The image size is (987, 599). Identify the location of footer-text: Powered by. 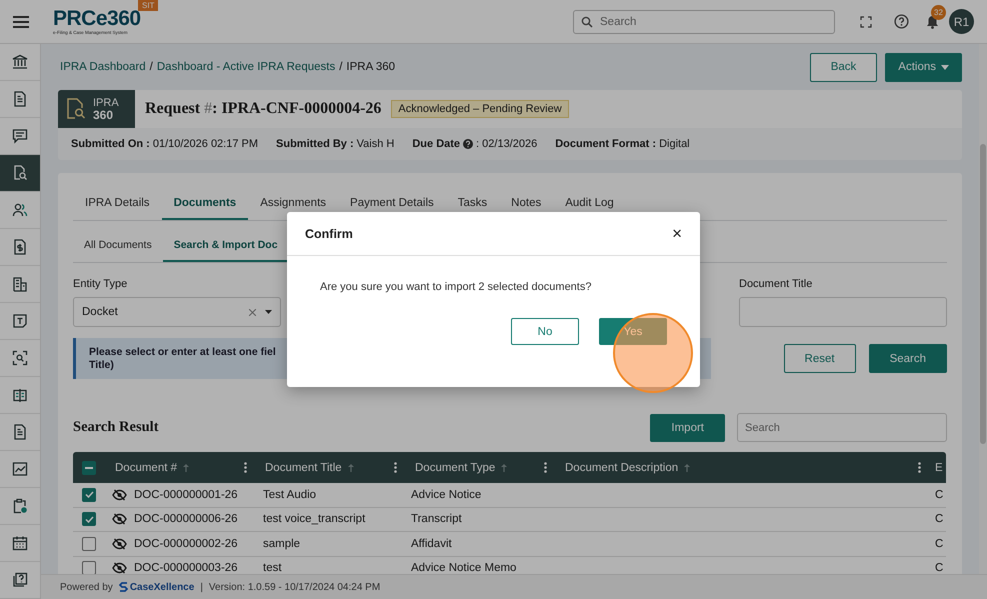
(86, 587).